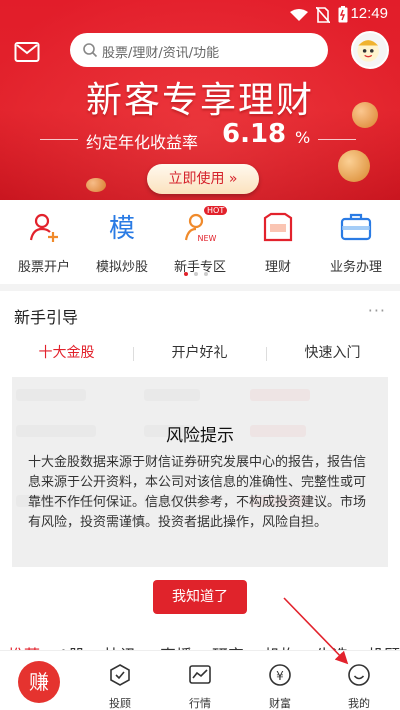 This screenshot has height=710, width=400. What do you see at coordinates (207, 238) in the screenshot?
I see `new-badge: NEW` at bounding box center [207, 238].